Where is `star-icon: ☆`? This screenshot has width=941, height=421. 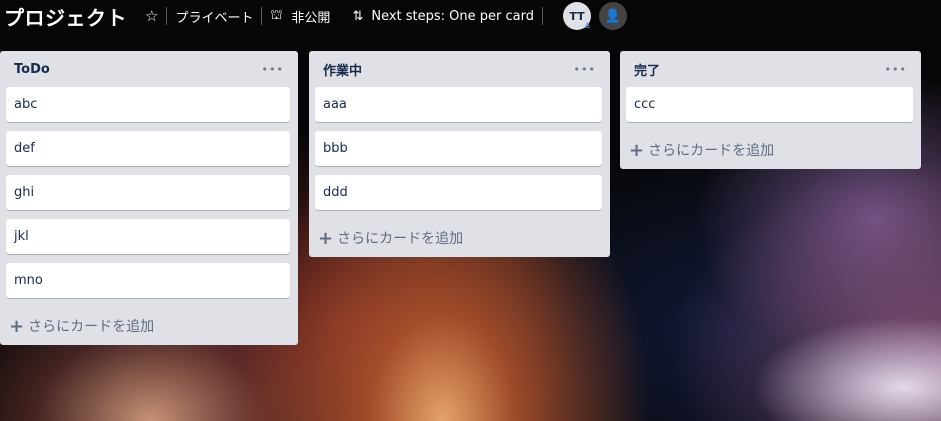
star-icon: ☆ is located at coordinates (151, 16).